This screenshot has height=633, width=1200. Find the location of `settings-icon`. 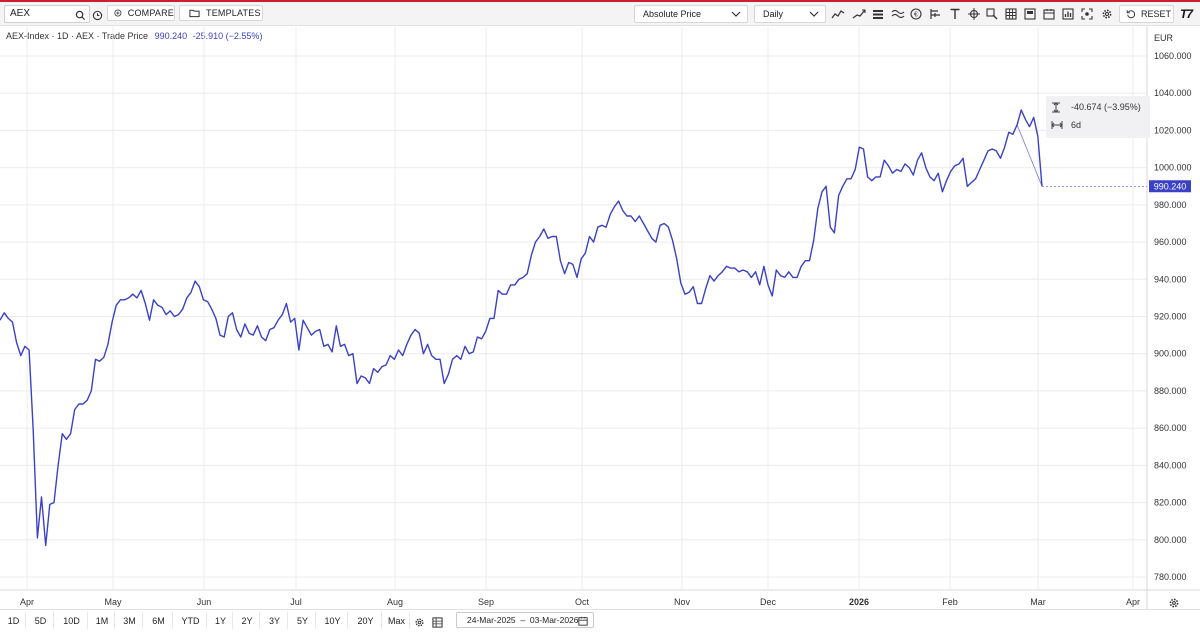

settings-icon is located at coordinates (1108, 14).